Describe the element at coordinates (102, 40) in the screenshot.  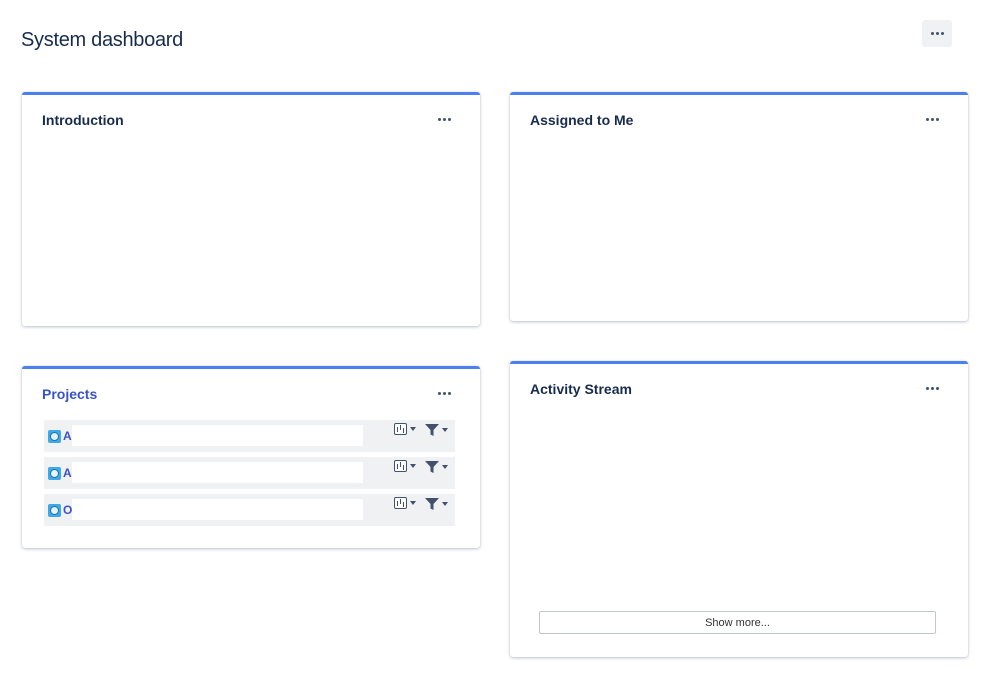
I see `page-title: System dashboard` at that location.